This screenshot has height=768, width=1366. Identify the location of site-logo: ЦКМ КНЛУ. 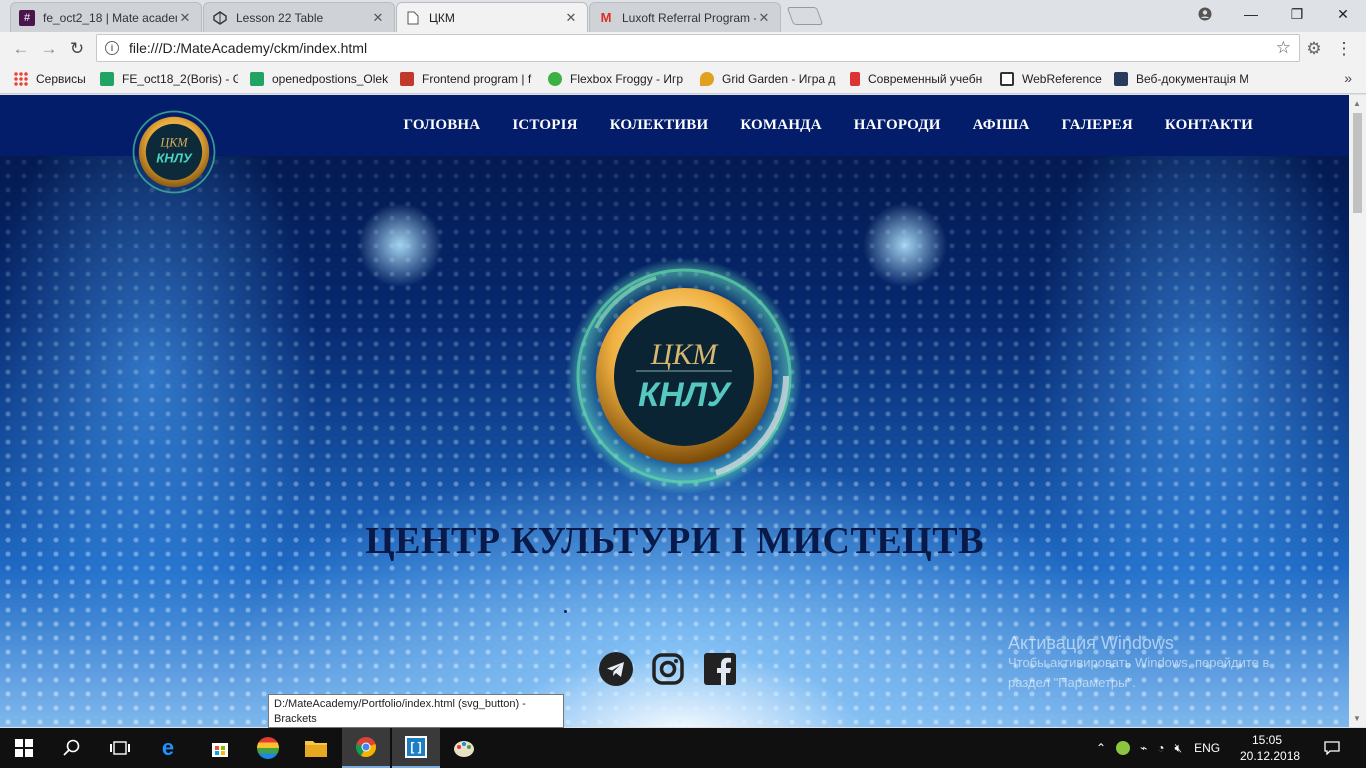
(174, 152).